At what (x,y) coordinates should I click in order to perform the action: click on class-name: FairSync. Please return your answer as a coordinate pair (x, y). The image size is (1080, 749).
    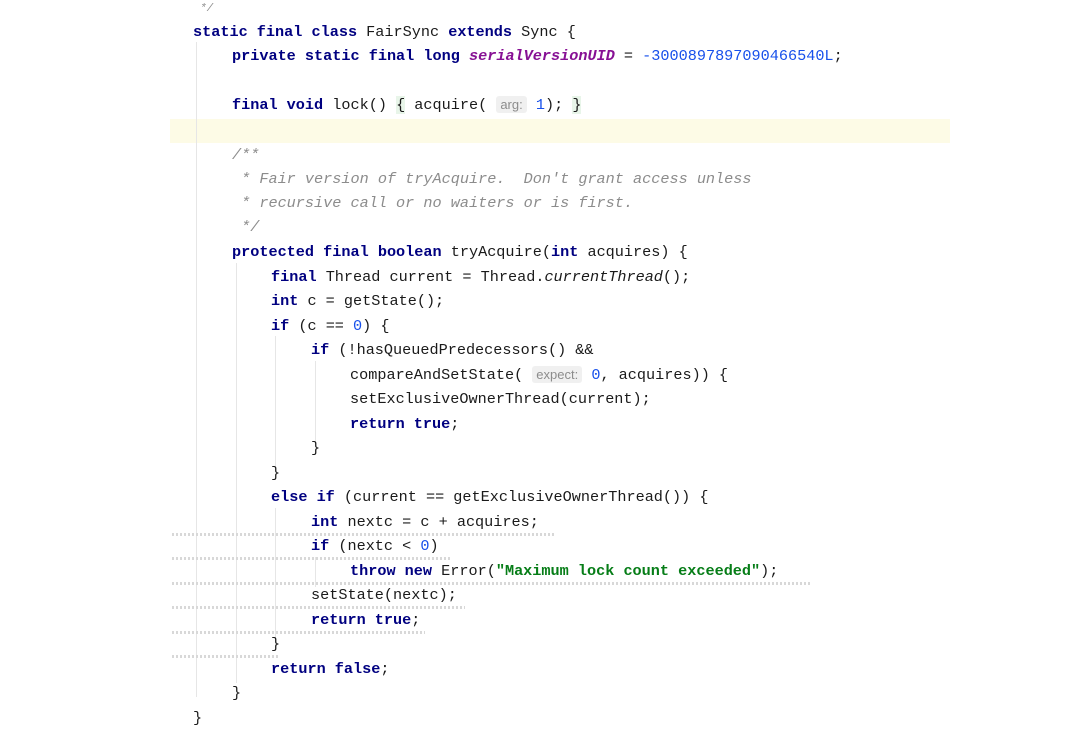
    Looking at the image, I should click on (403, 32).